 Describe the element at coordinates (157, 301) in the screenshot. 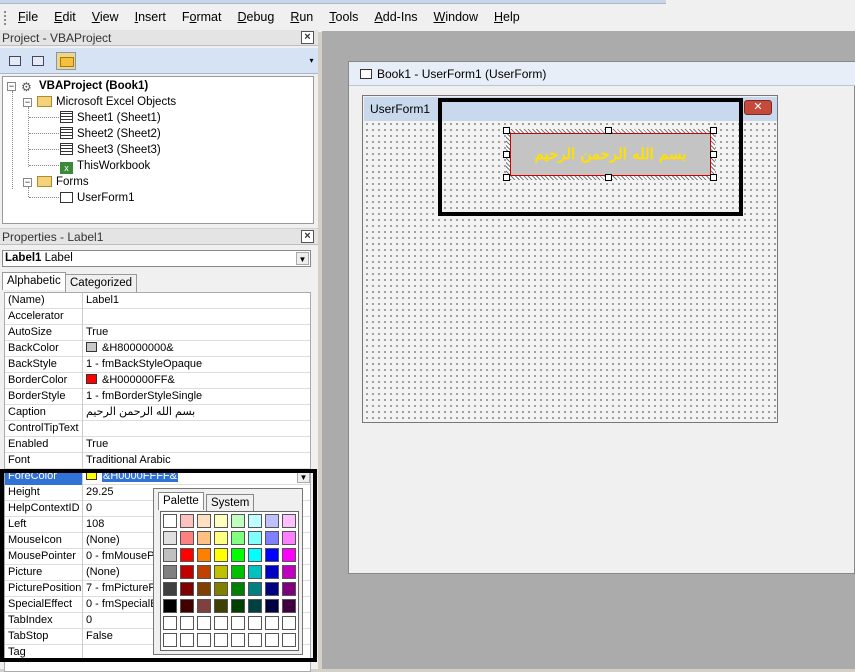

I see `property-row-name: (Name) Label1` at that location.